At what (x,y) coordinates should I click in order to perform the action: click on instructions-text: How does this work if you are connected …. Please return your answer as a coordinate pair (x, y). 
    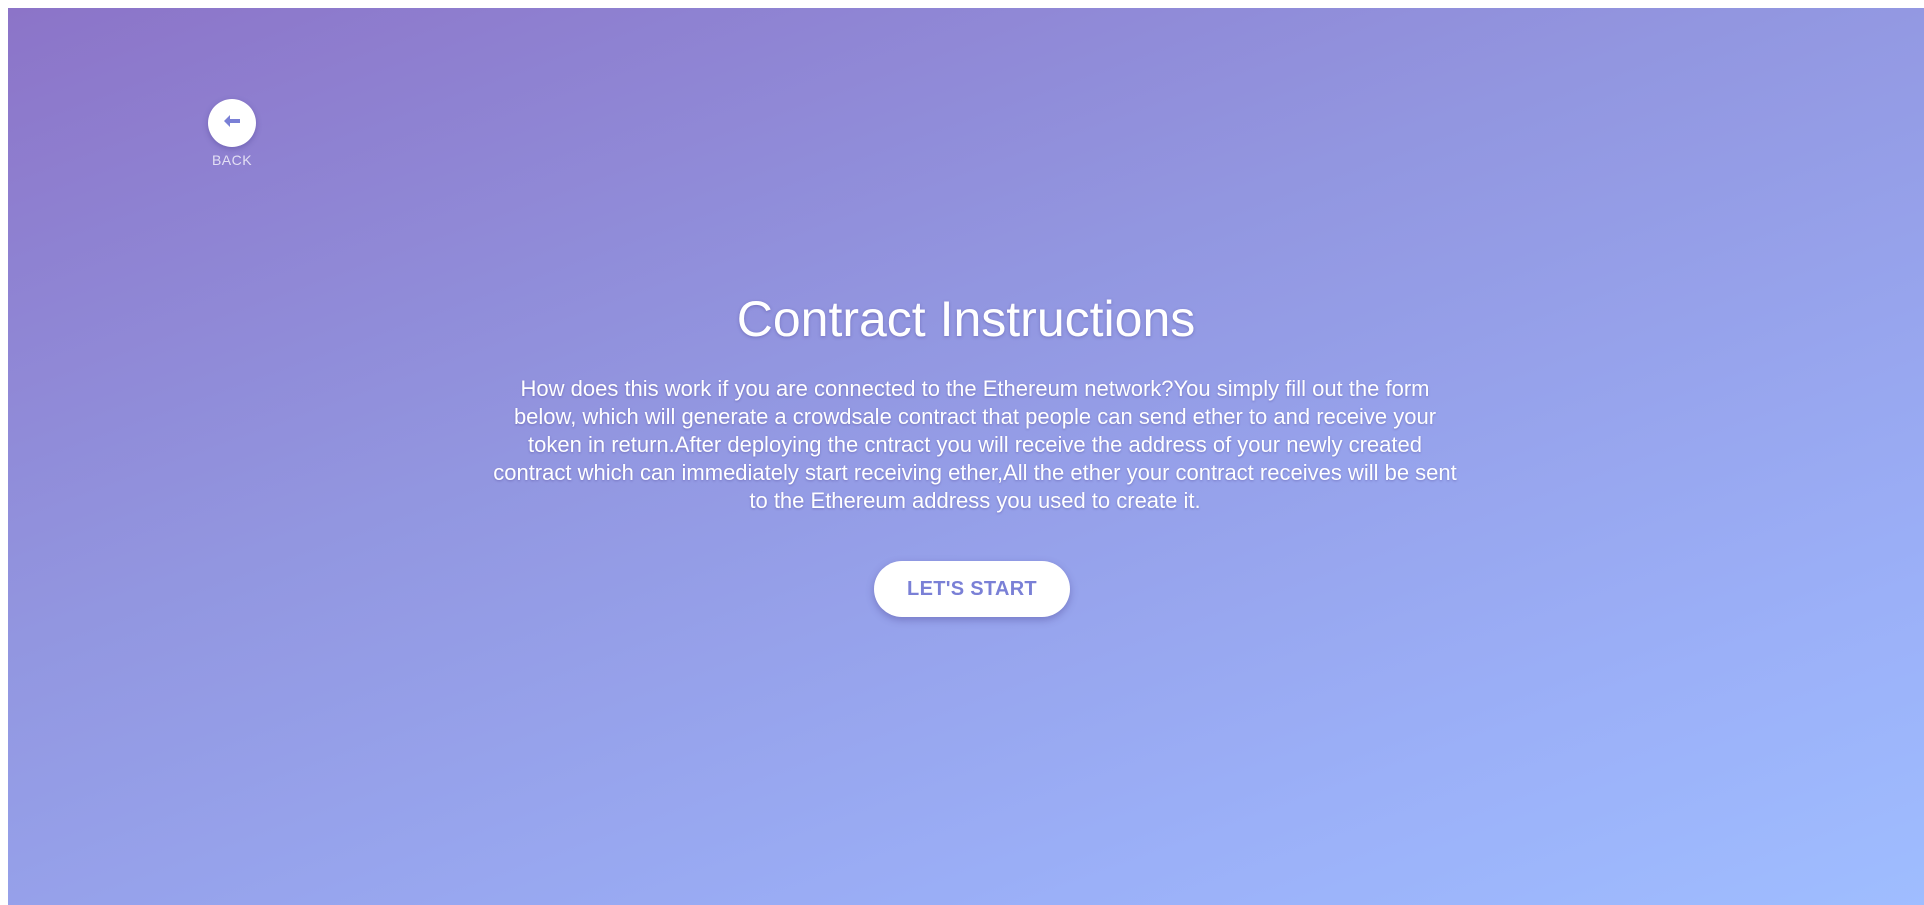
    Looking at the image, I should click on (975, 444).